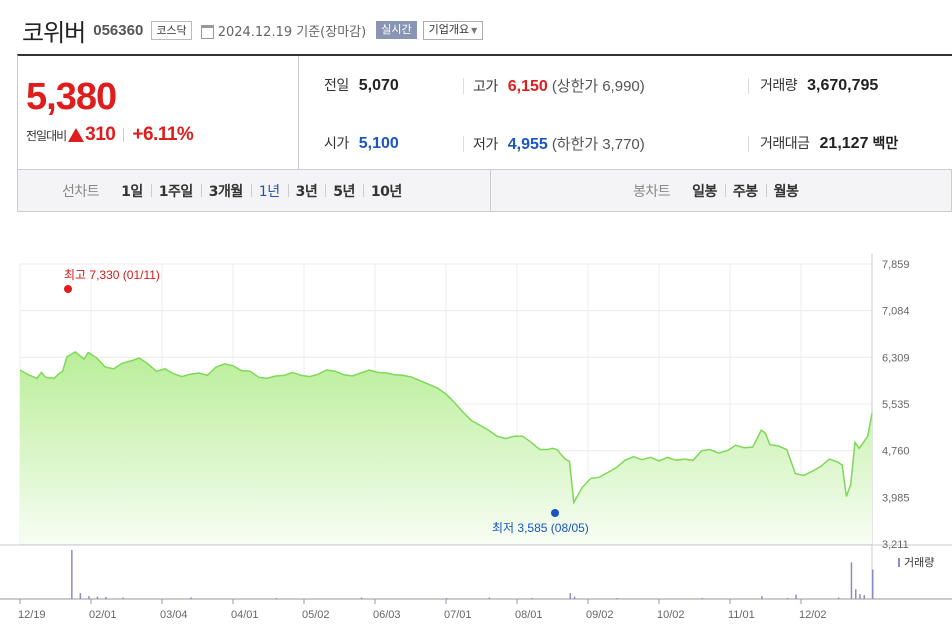  I want to click on lower-limit-label: (하한가, so click(575, 144).